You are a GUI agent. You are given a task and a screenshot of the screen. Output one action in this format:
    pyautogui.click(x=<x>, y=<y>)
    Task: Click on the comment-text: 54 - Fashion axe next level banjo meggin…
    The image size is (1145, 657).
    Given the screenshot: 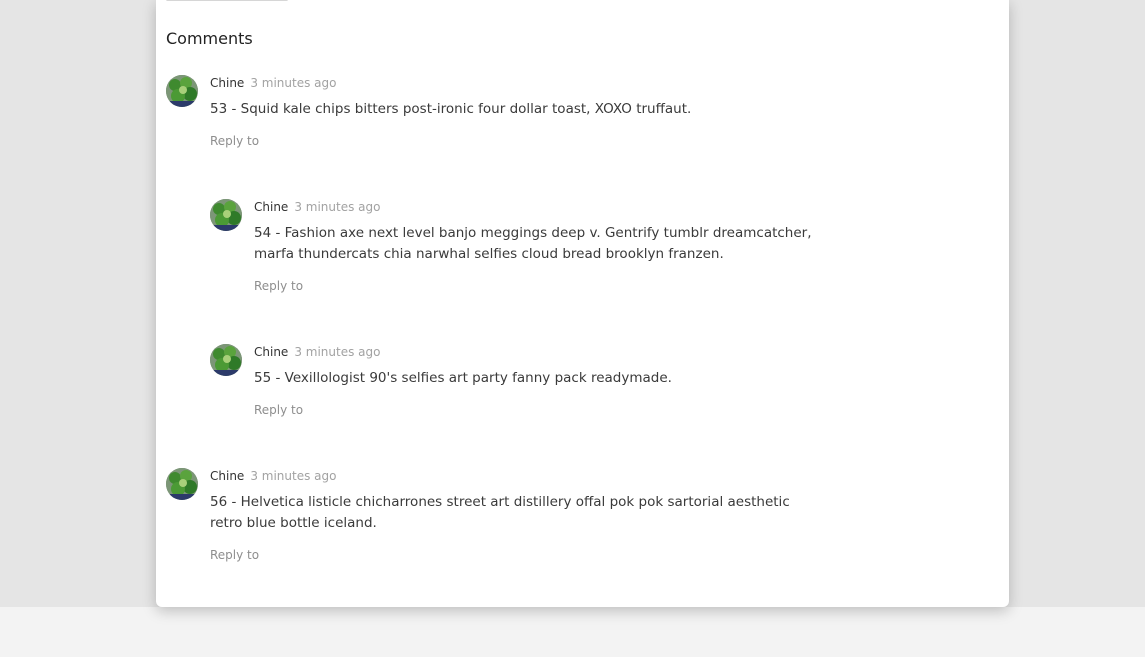 What is the action you would take?
    pyautogui.click(x=533, y=243)
    